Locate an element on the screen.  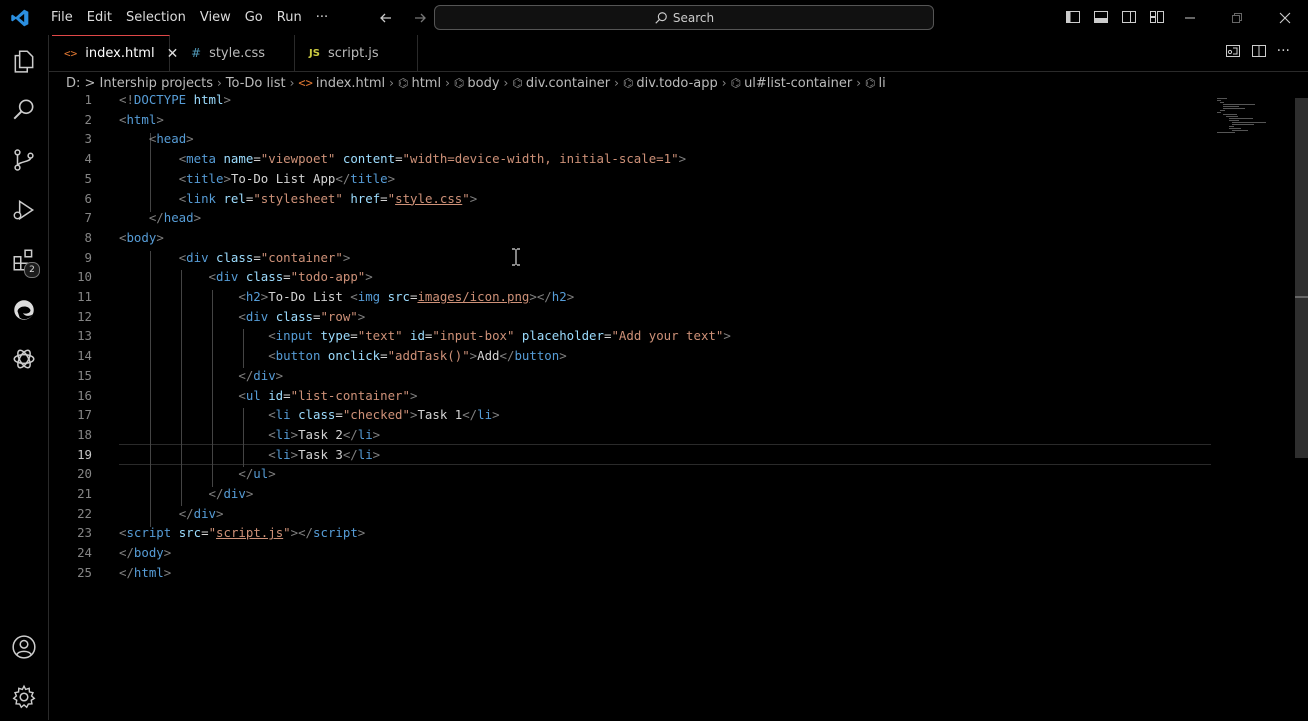
extensions-icon: 2 is located at coordinates (24, 260).